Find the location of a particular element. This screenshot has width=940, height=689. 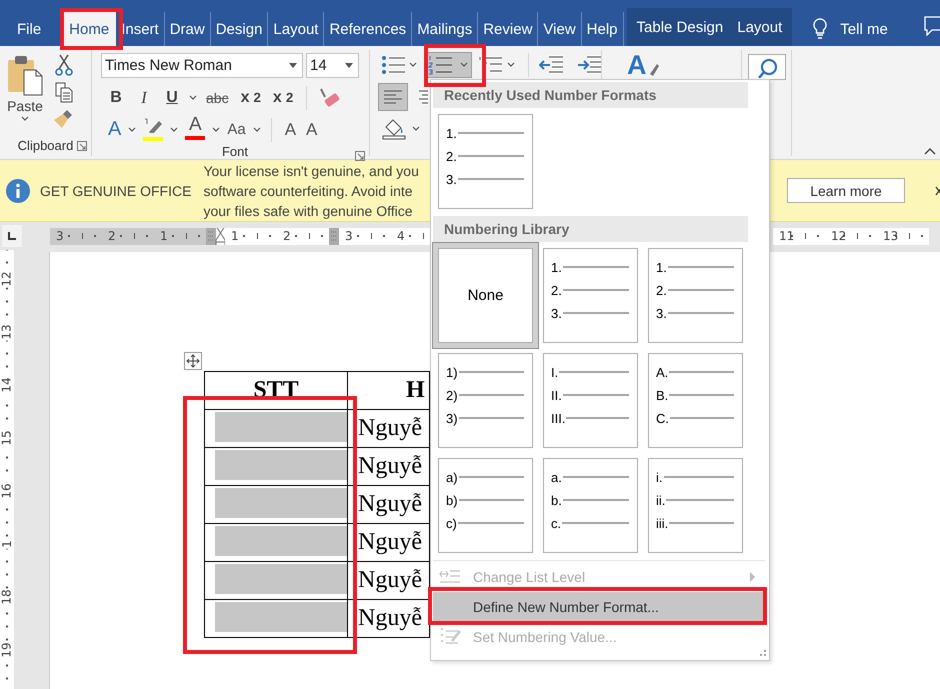

numbering-format-tile: a. b. c. is located at coordinates (590, 505).